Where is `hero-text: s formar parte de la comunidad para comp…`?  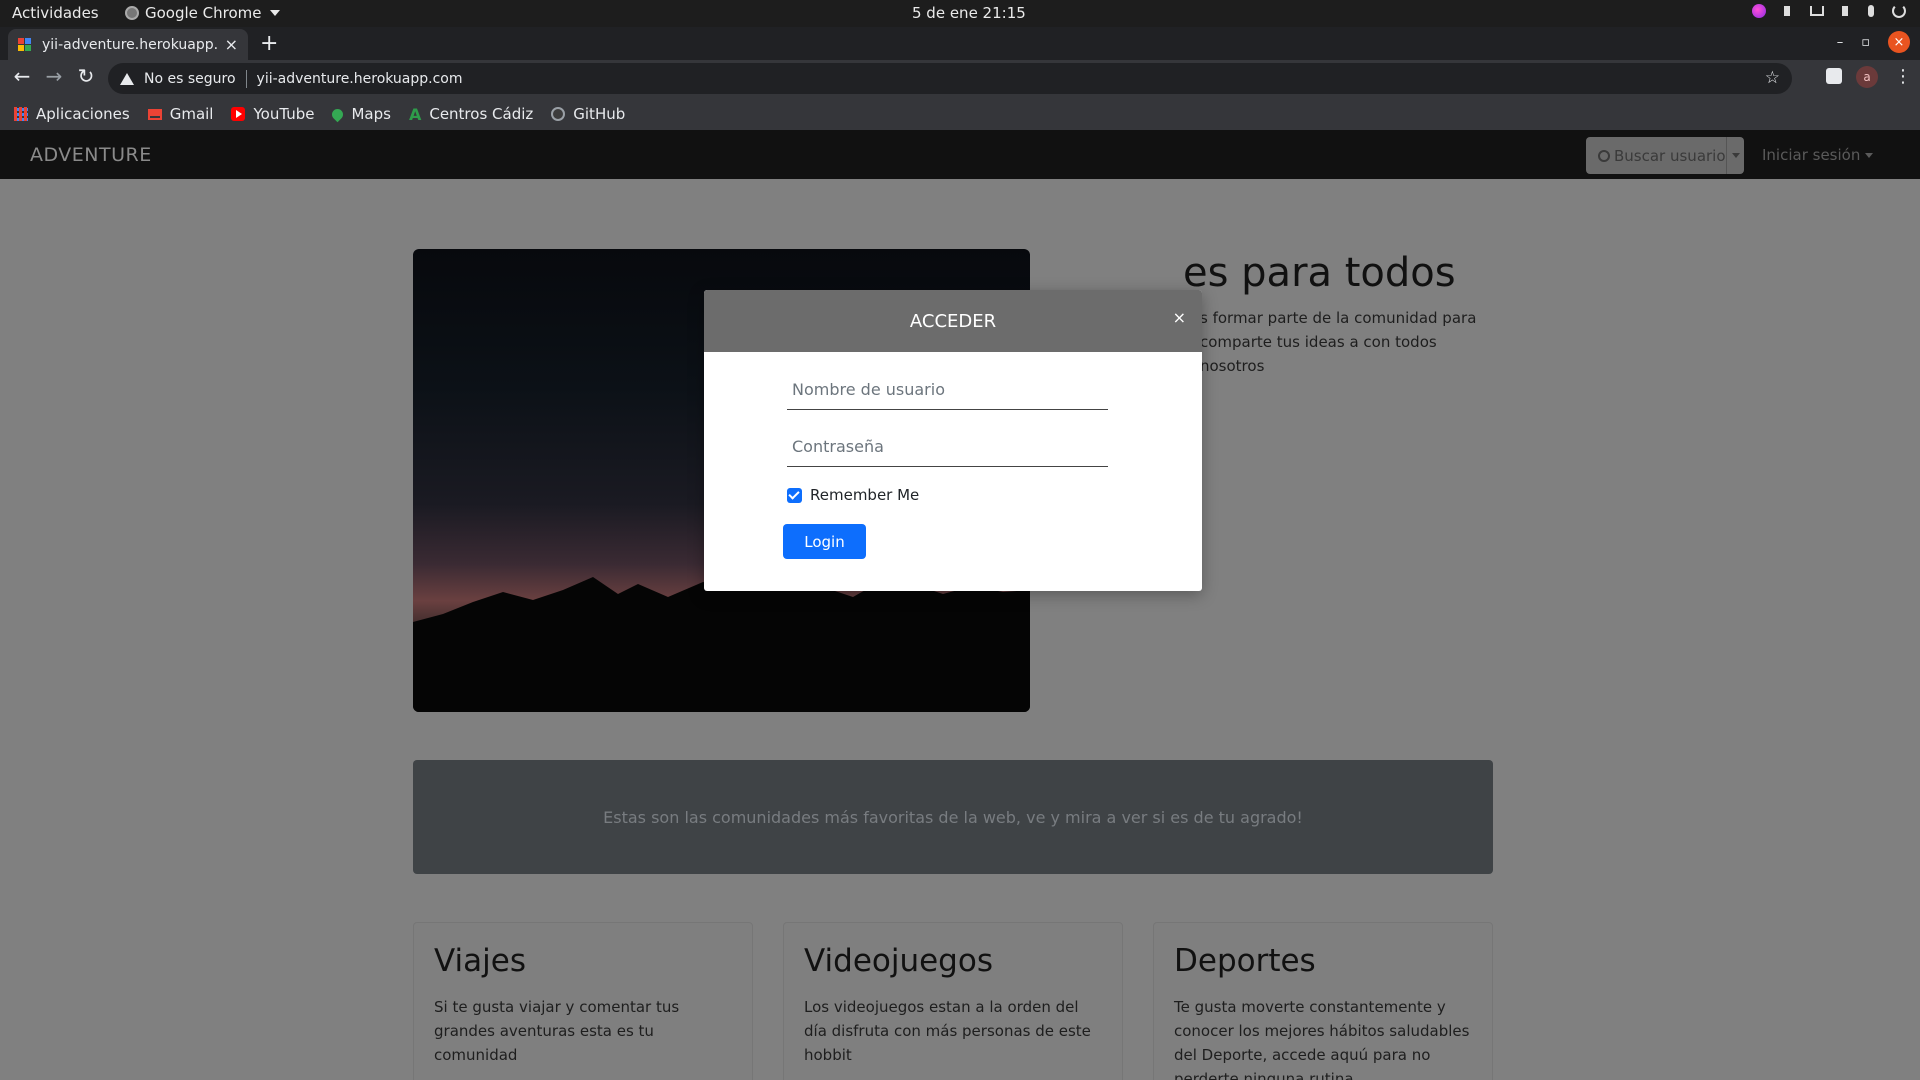
hero-text: s formar parte de la comunidad para comp… is located at coordinates (1350, 342).